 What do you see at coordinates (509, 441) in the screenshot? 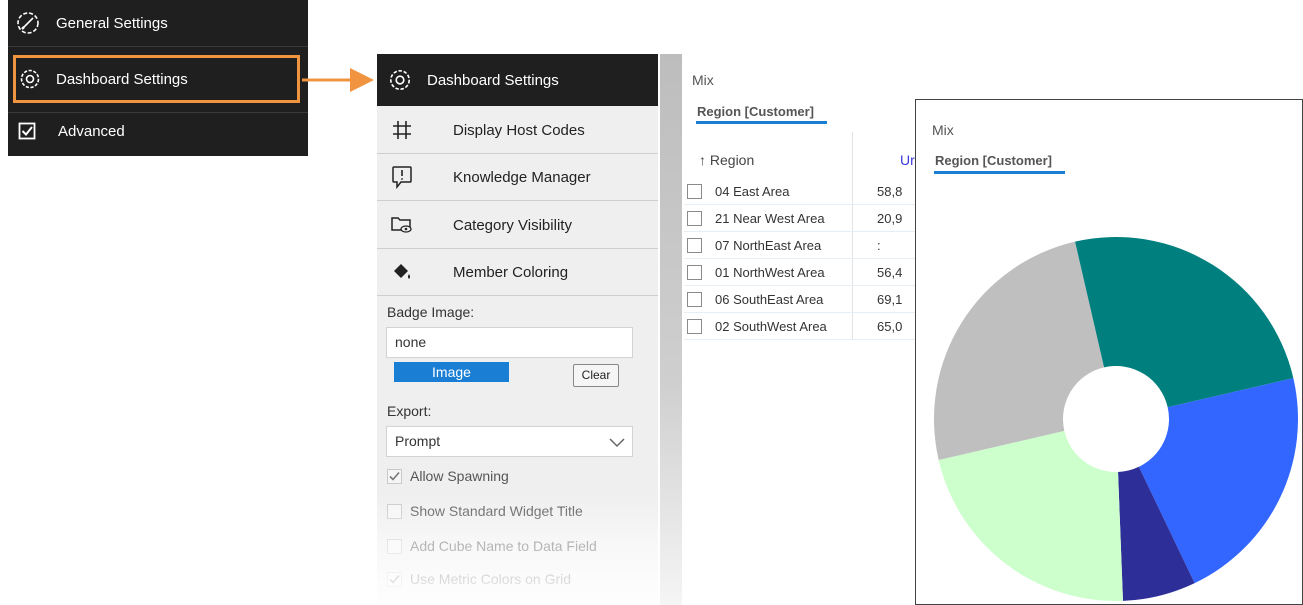
I see `export-select: Prompt` at bounding box center [509, 441].